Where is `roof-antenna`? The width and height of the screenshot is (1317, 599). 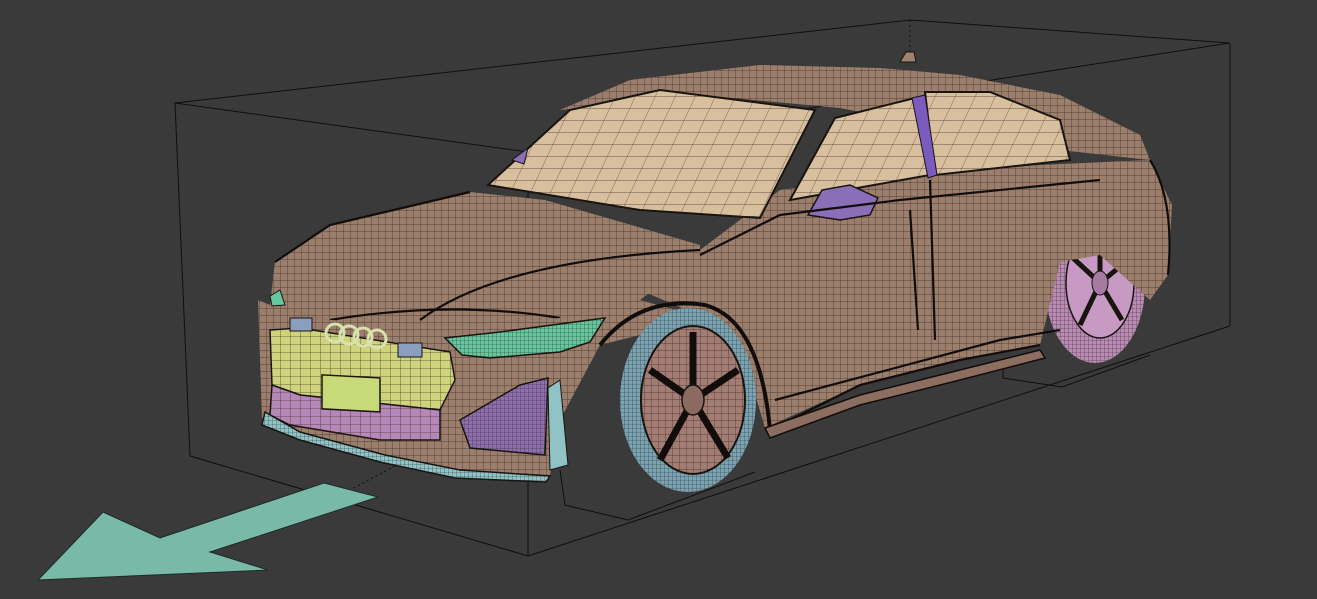 roof-antenna is located at coordinates (908, 57).